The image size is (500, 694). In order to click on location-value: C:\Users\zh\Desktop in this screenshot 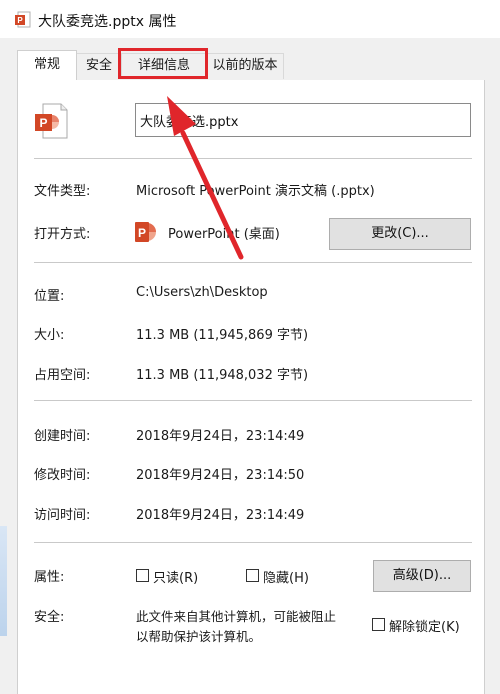, I will do `click(202, 292)`.